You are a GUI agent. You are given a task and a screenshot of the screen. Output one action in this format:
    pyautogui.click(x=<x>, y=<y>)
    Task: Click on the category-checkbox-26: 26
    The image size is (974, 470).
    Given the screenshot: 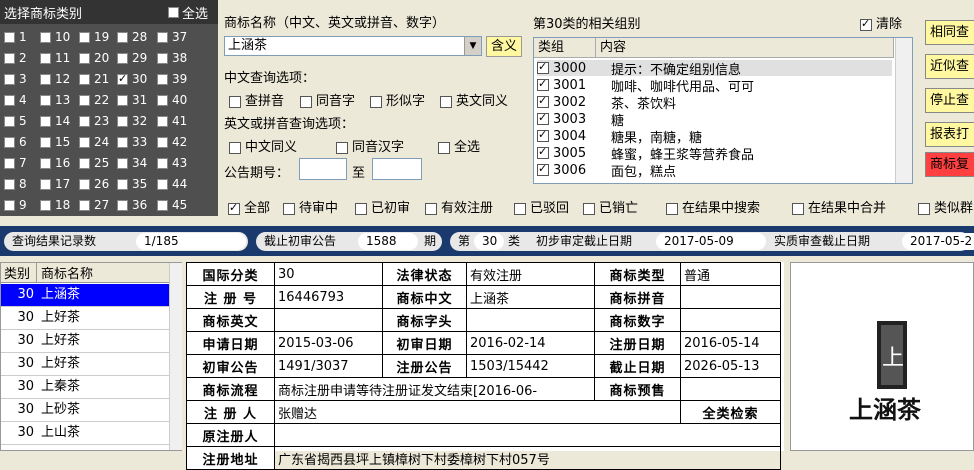 What is the action you would take?
    pyautogui.click(x=94, y=184)
    